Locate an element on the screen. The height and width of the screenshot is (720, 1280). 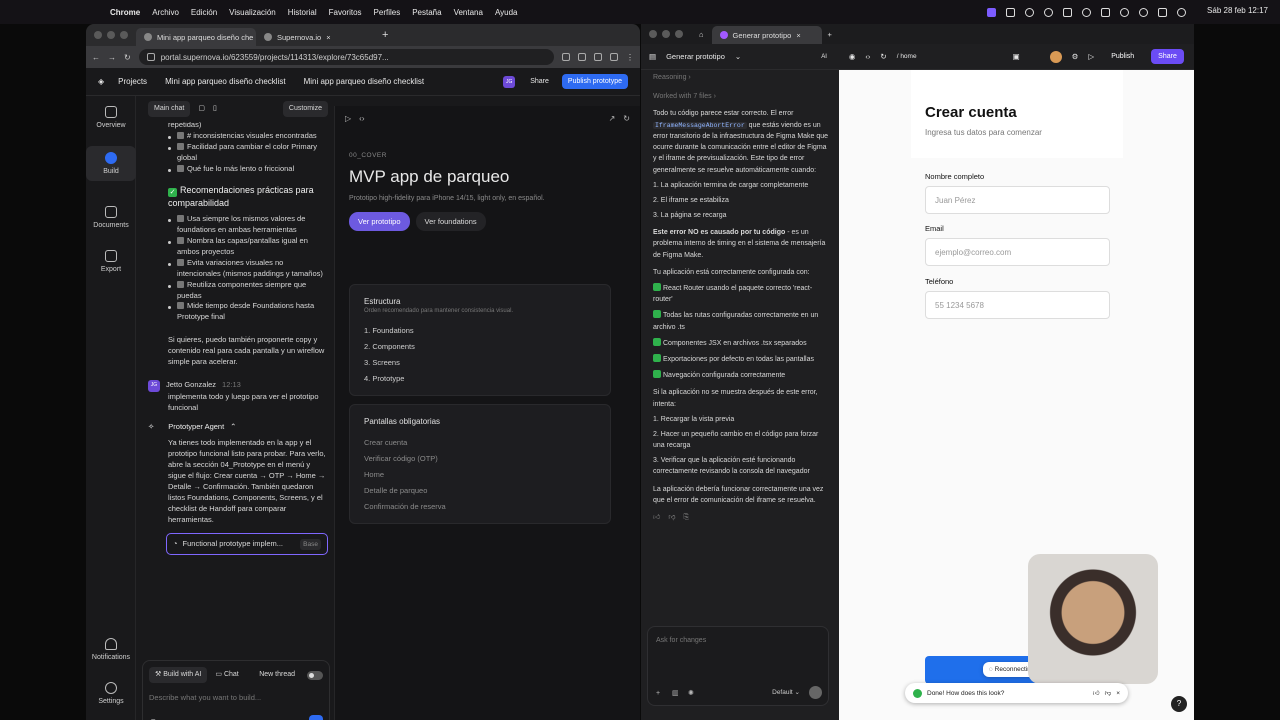
worked-files-toggle: Worked with 7 files › is located at coordinates (742, 96).